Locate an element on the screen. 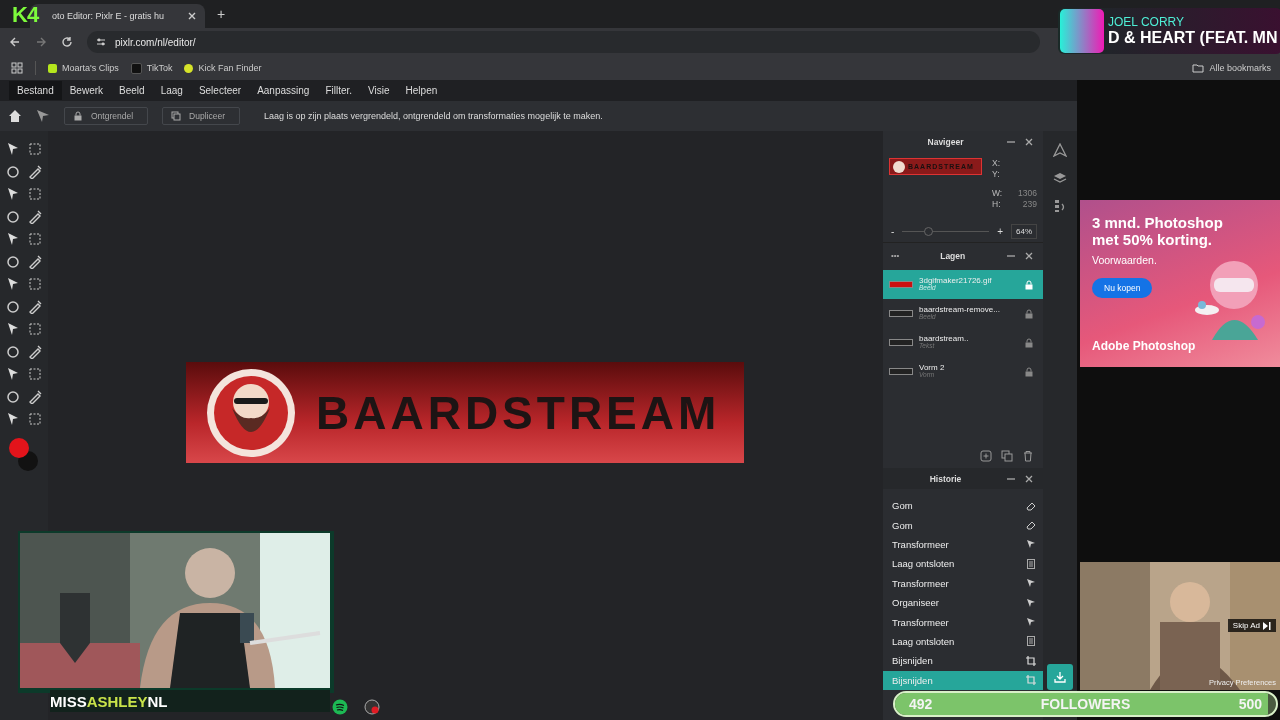 The image size is (1280, 720). menu-item: Laag is located at coordinates (171, 90).